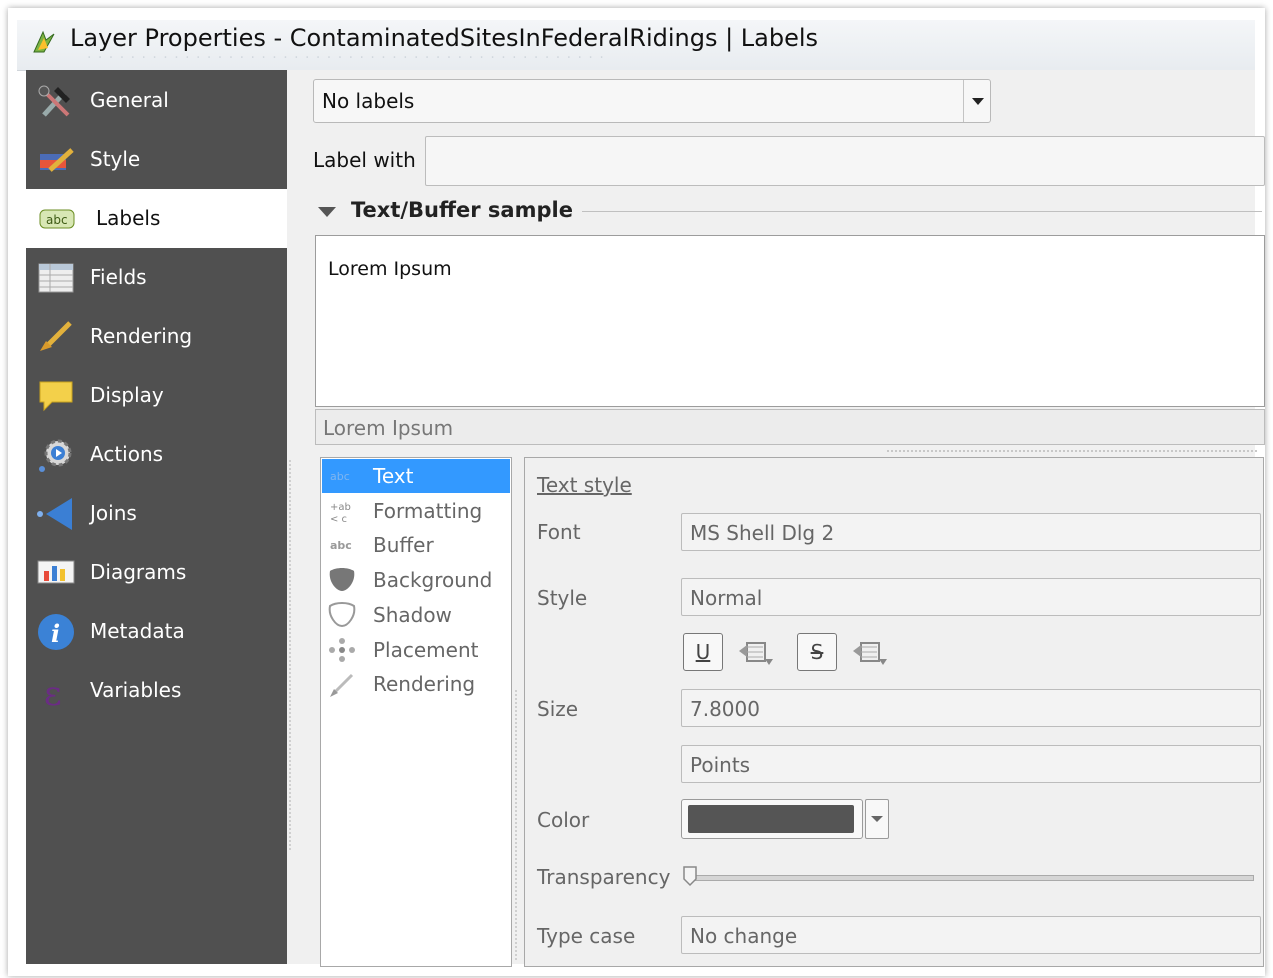  I want to click on abc-label-icon: abc, so click(57, 219).